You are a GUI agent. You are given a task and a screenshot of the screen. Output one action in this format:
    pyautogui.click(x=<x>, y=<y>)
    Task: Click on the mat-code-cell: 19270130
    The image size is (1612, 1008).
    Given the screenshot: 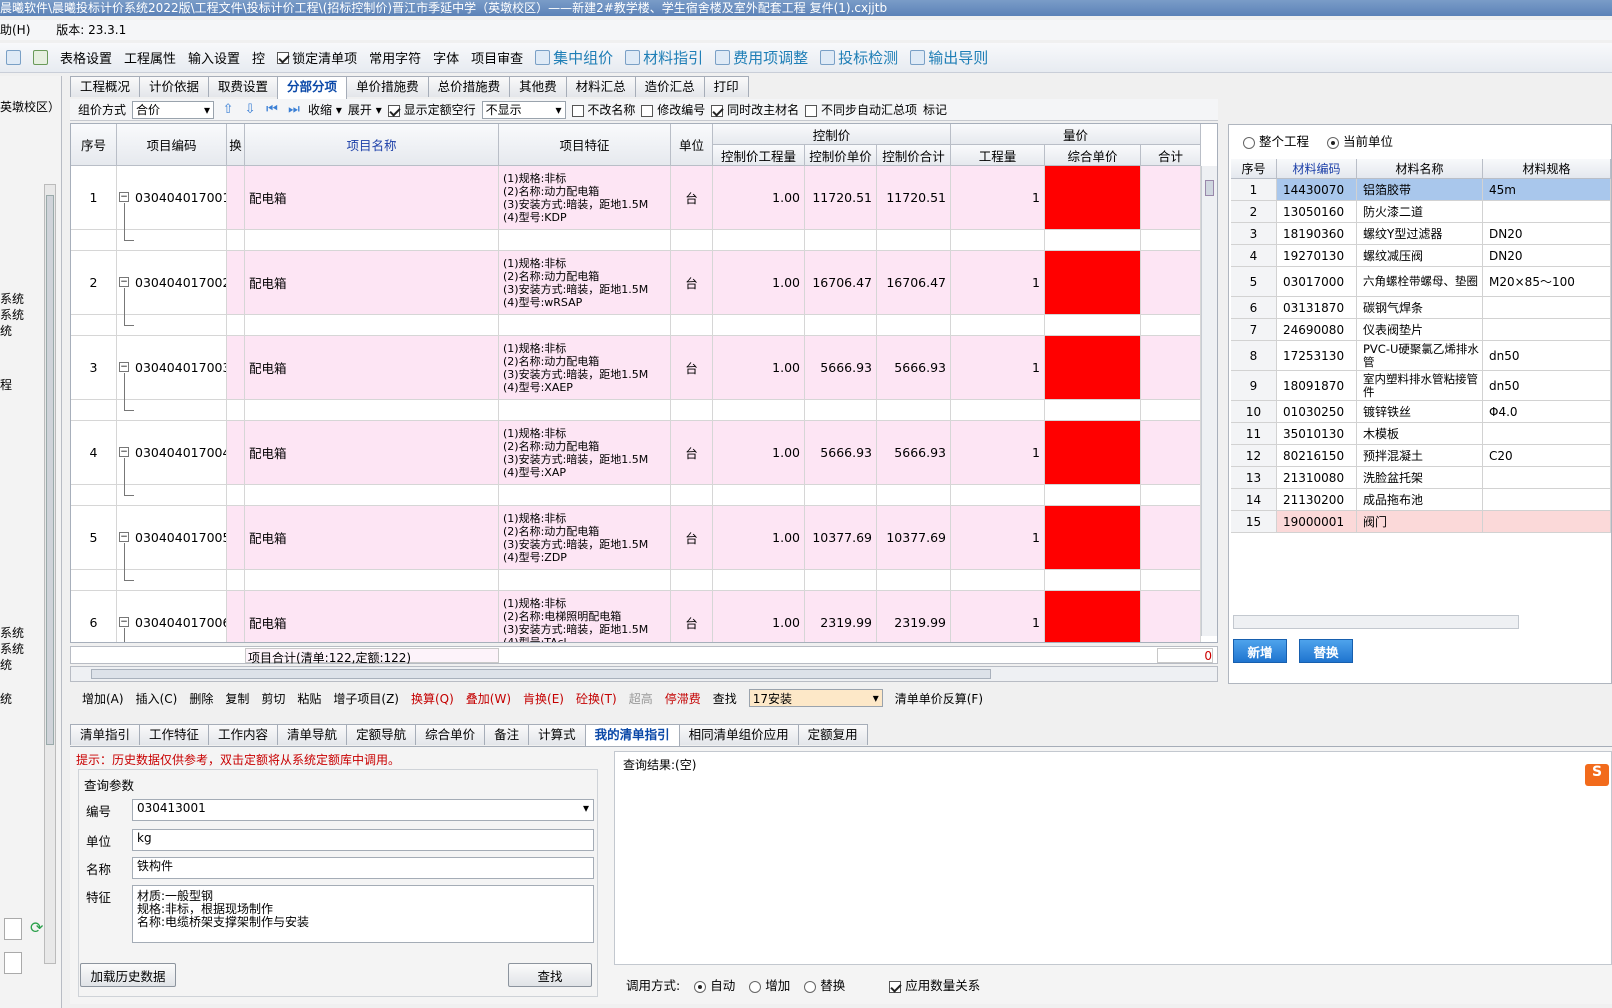 What is the action you would take?
    pyautogui.click(x=1317, y=256)
    